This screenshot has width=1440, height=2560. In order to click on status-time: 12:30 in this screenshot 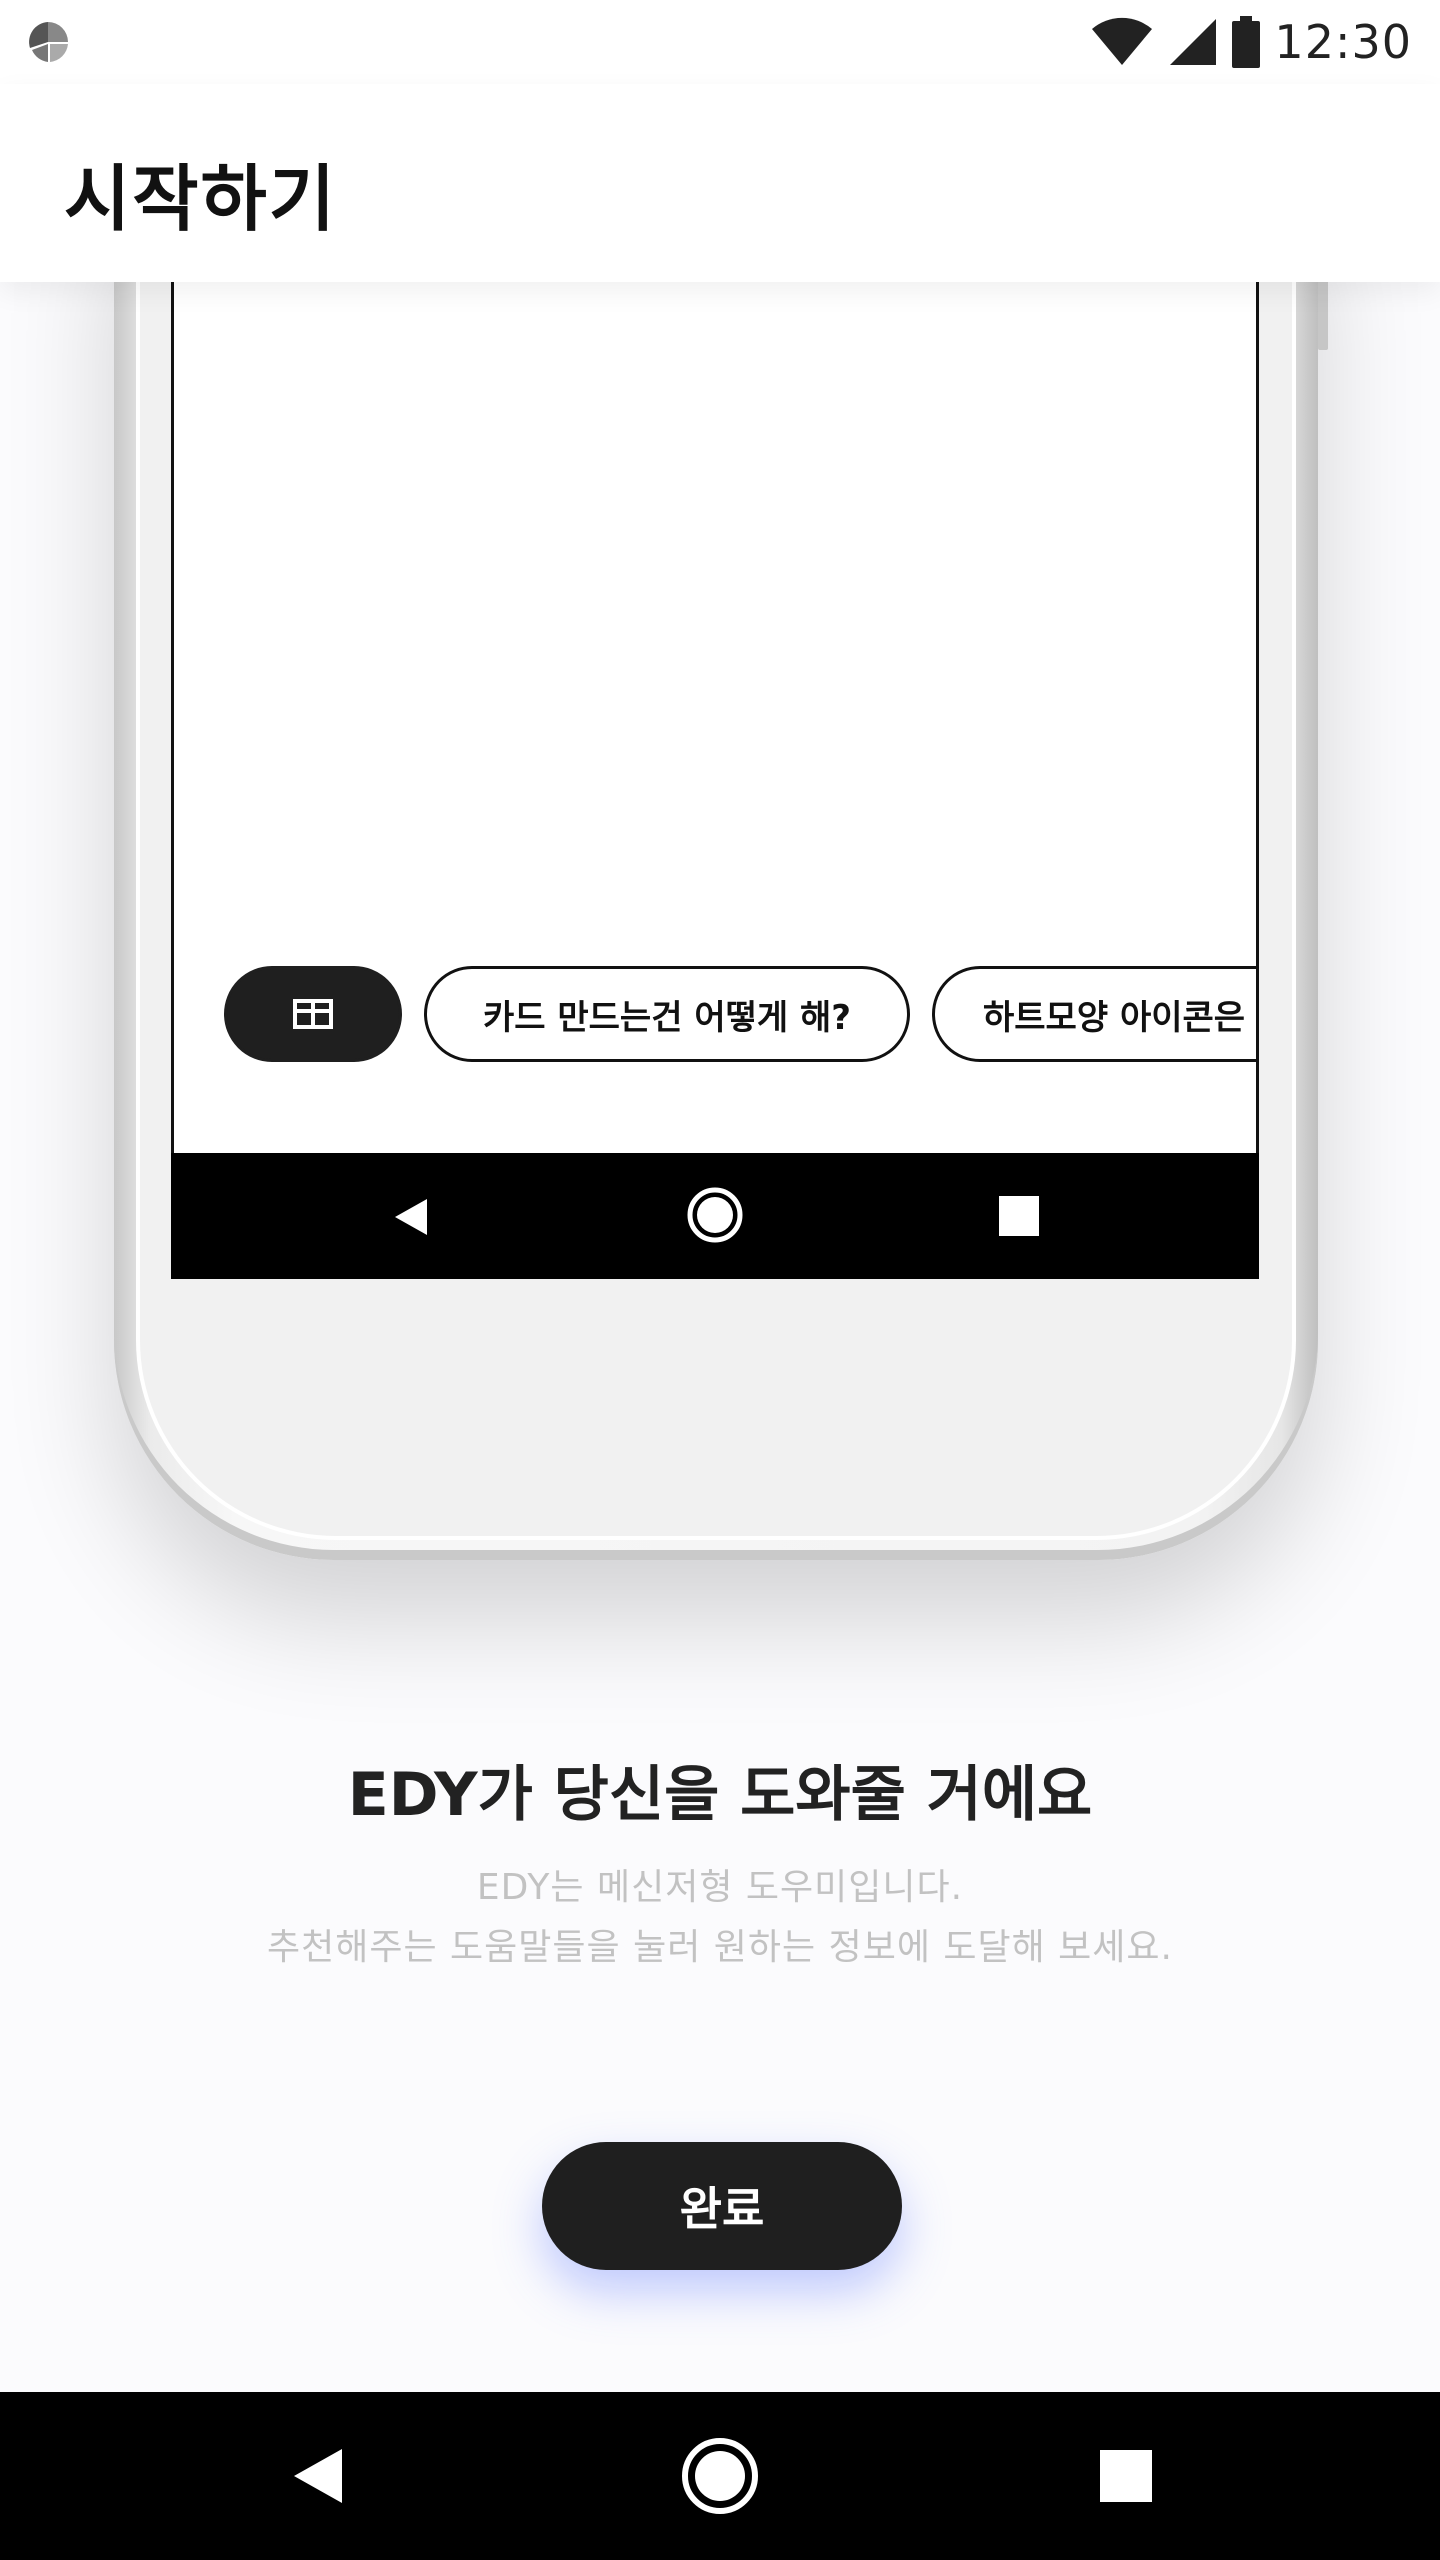, I will do `click(1343, 42)`.